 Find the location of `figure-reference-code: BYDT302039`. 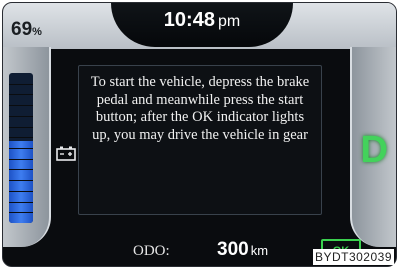

figure-reference-code: BYDT302039 is located at coordinates (353, 257).